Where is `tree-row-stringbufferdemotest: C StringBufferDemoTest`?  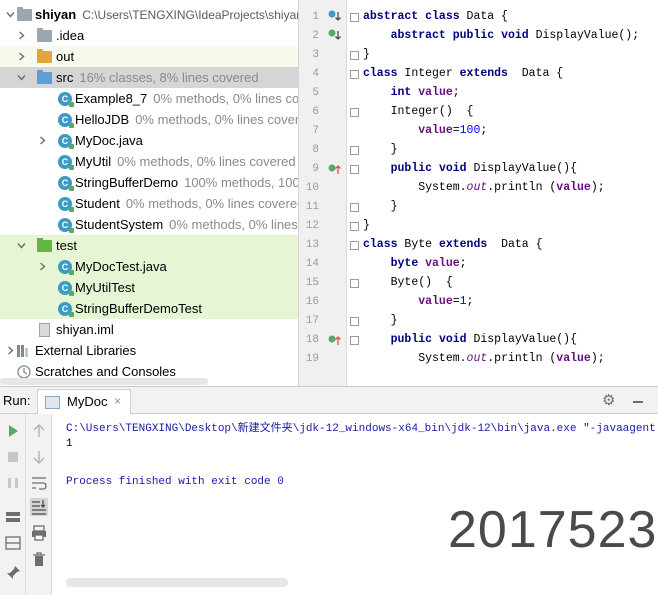
tree-row-stringbufferdemotest: C StringBufferDemoTest is located at coordinates (149, 308).